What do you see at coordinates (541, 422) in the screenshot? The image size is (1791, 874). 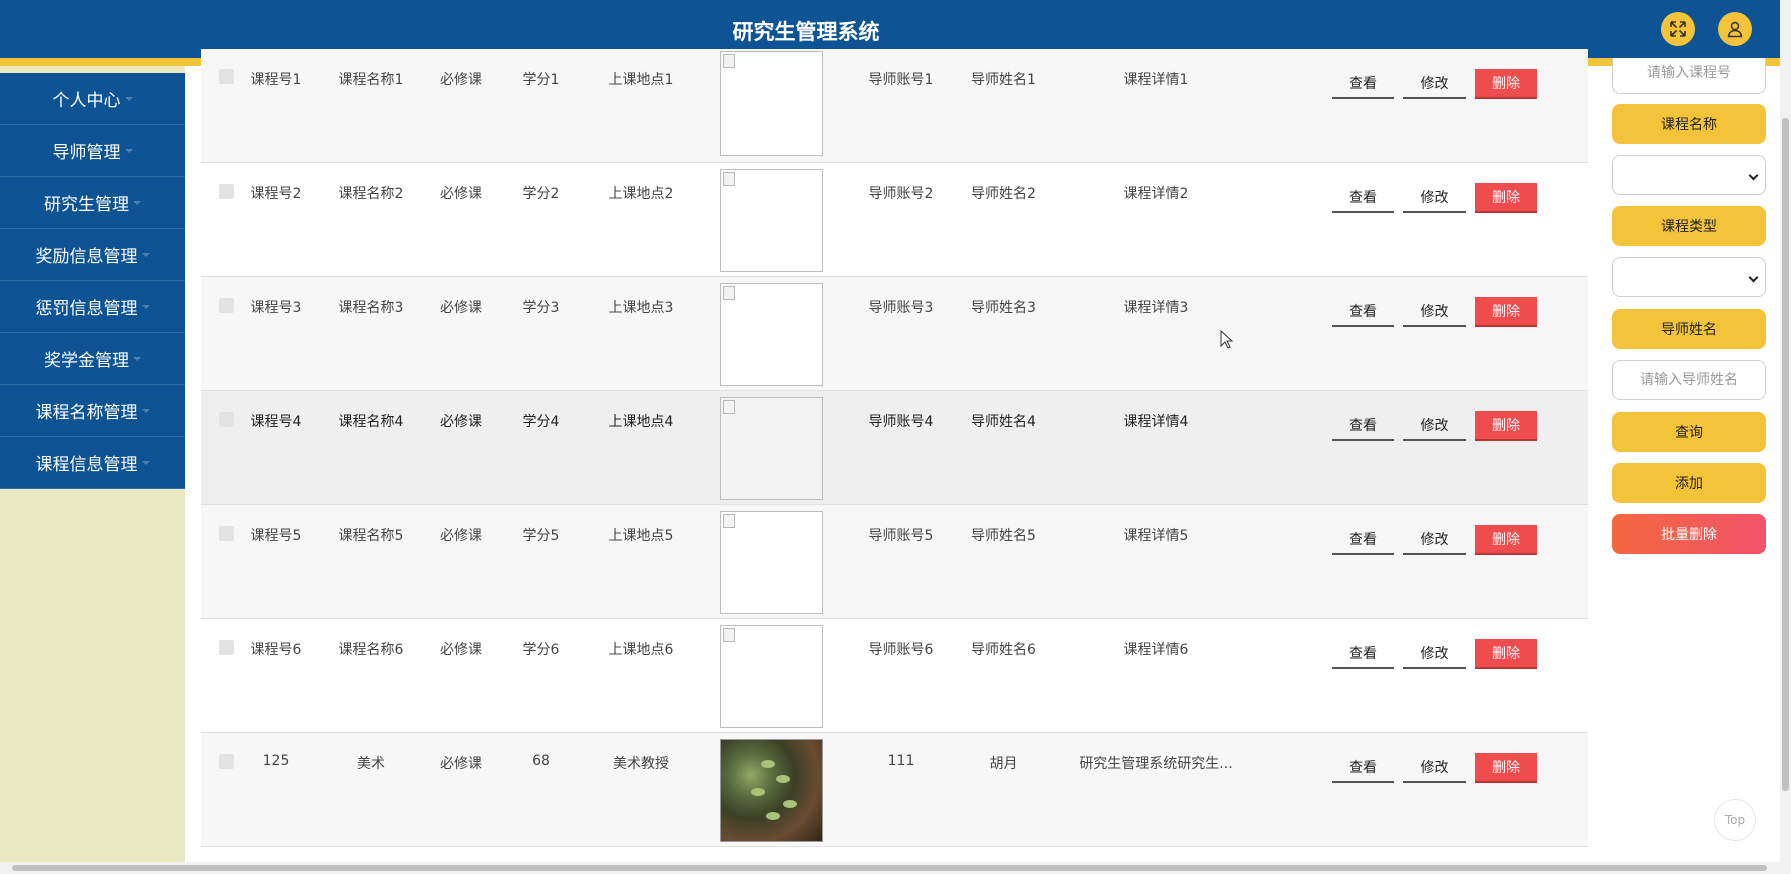 I see `credit-cell: 学分4` at bounding box center [541, 422].